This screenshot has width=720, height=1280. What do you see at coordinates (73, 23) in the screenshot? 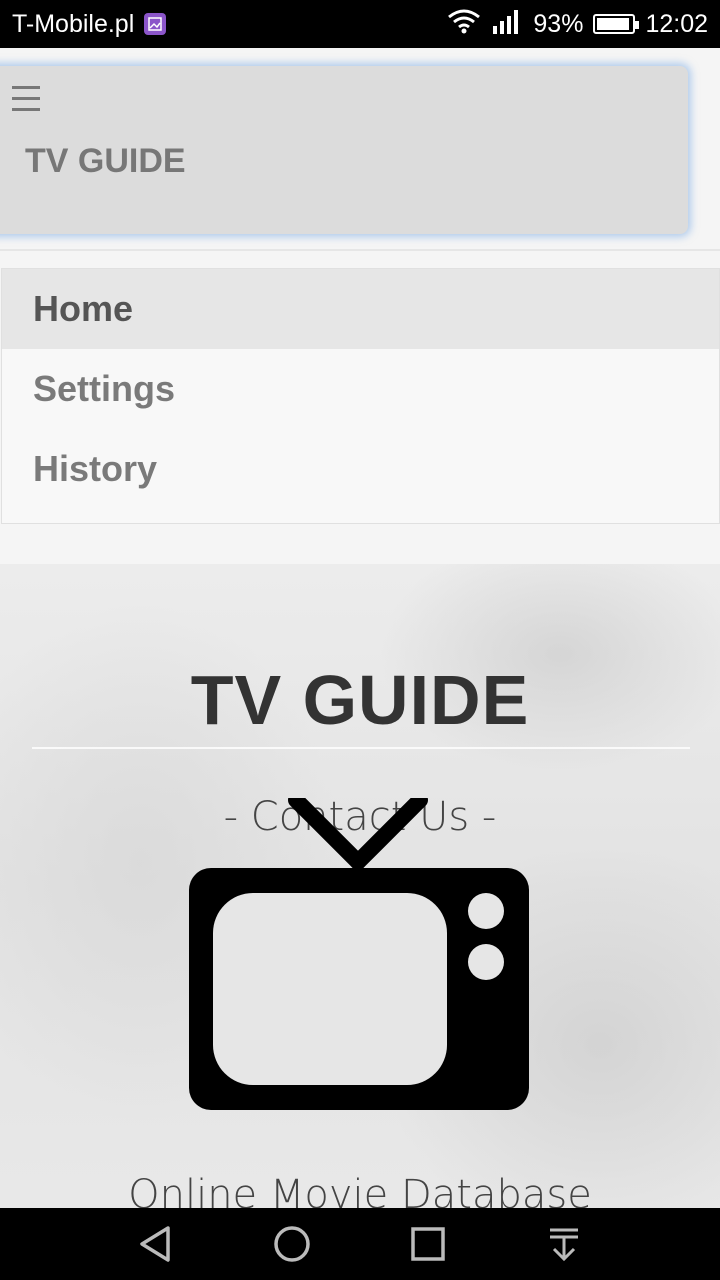
I see `carrier-name: T-Mobile.pl` at bounding box center [73, 23].